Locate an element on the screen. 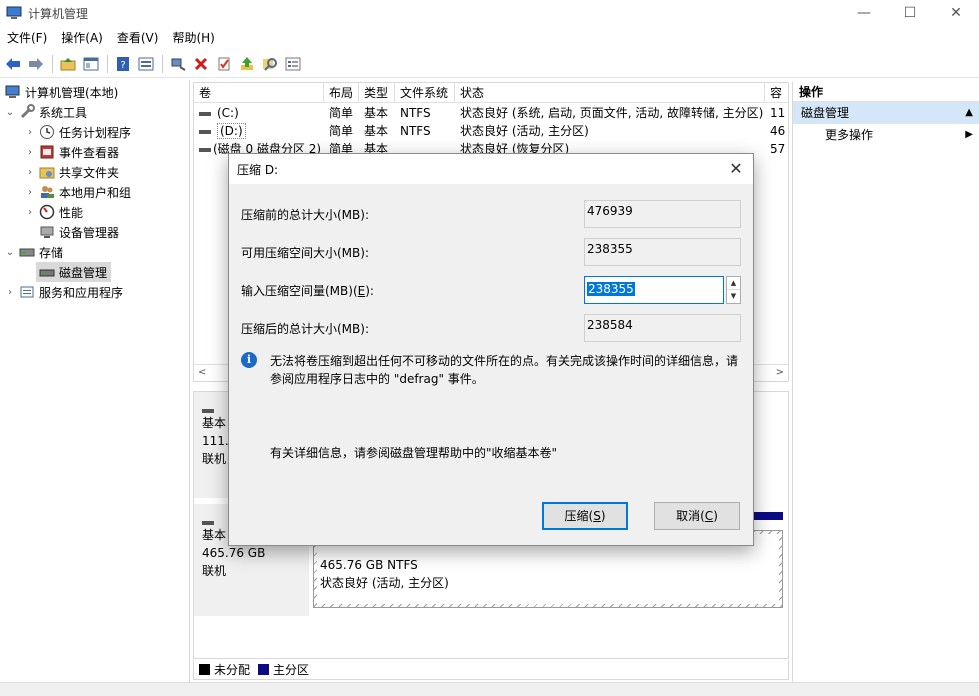  stepper-down-icon: ▼ is located at coordinates (733, 296).